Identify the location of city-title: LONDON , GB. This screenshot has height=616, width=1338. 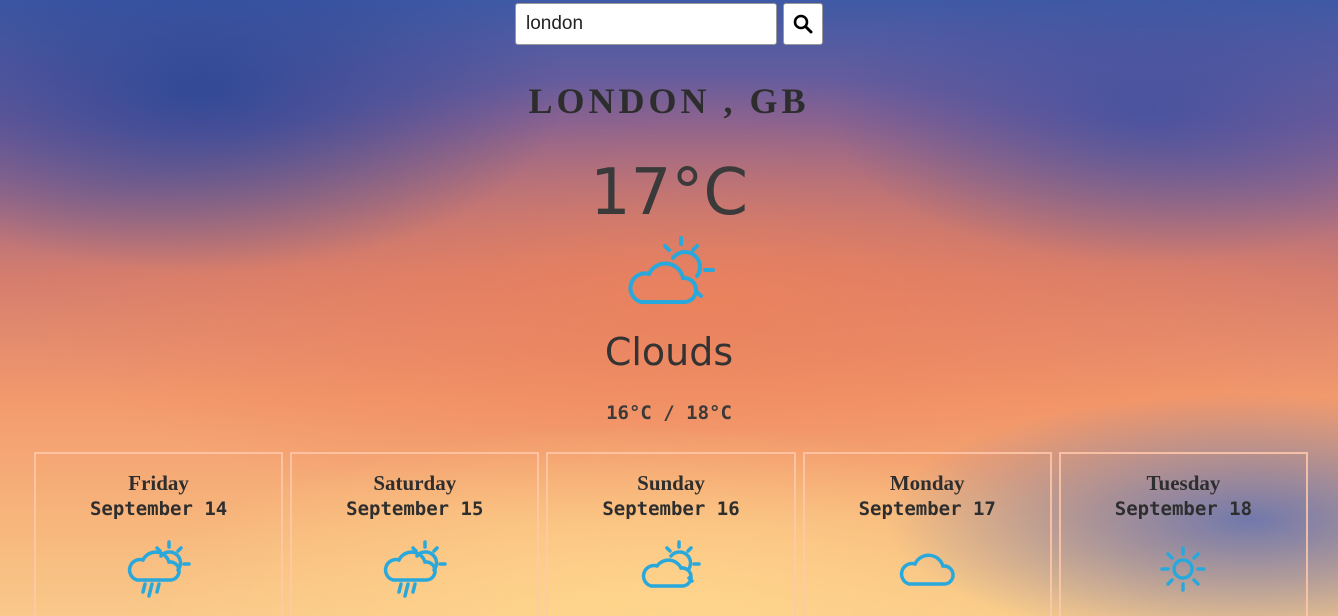
(669, 101).